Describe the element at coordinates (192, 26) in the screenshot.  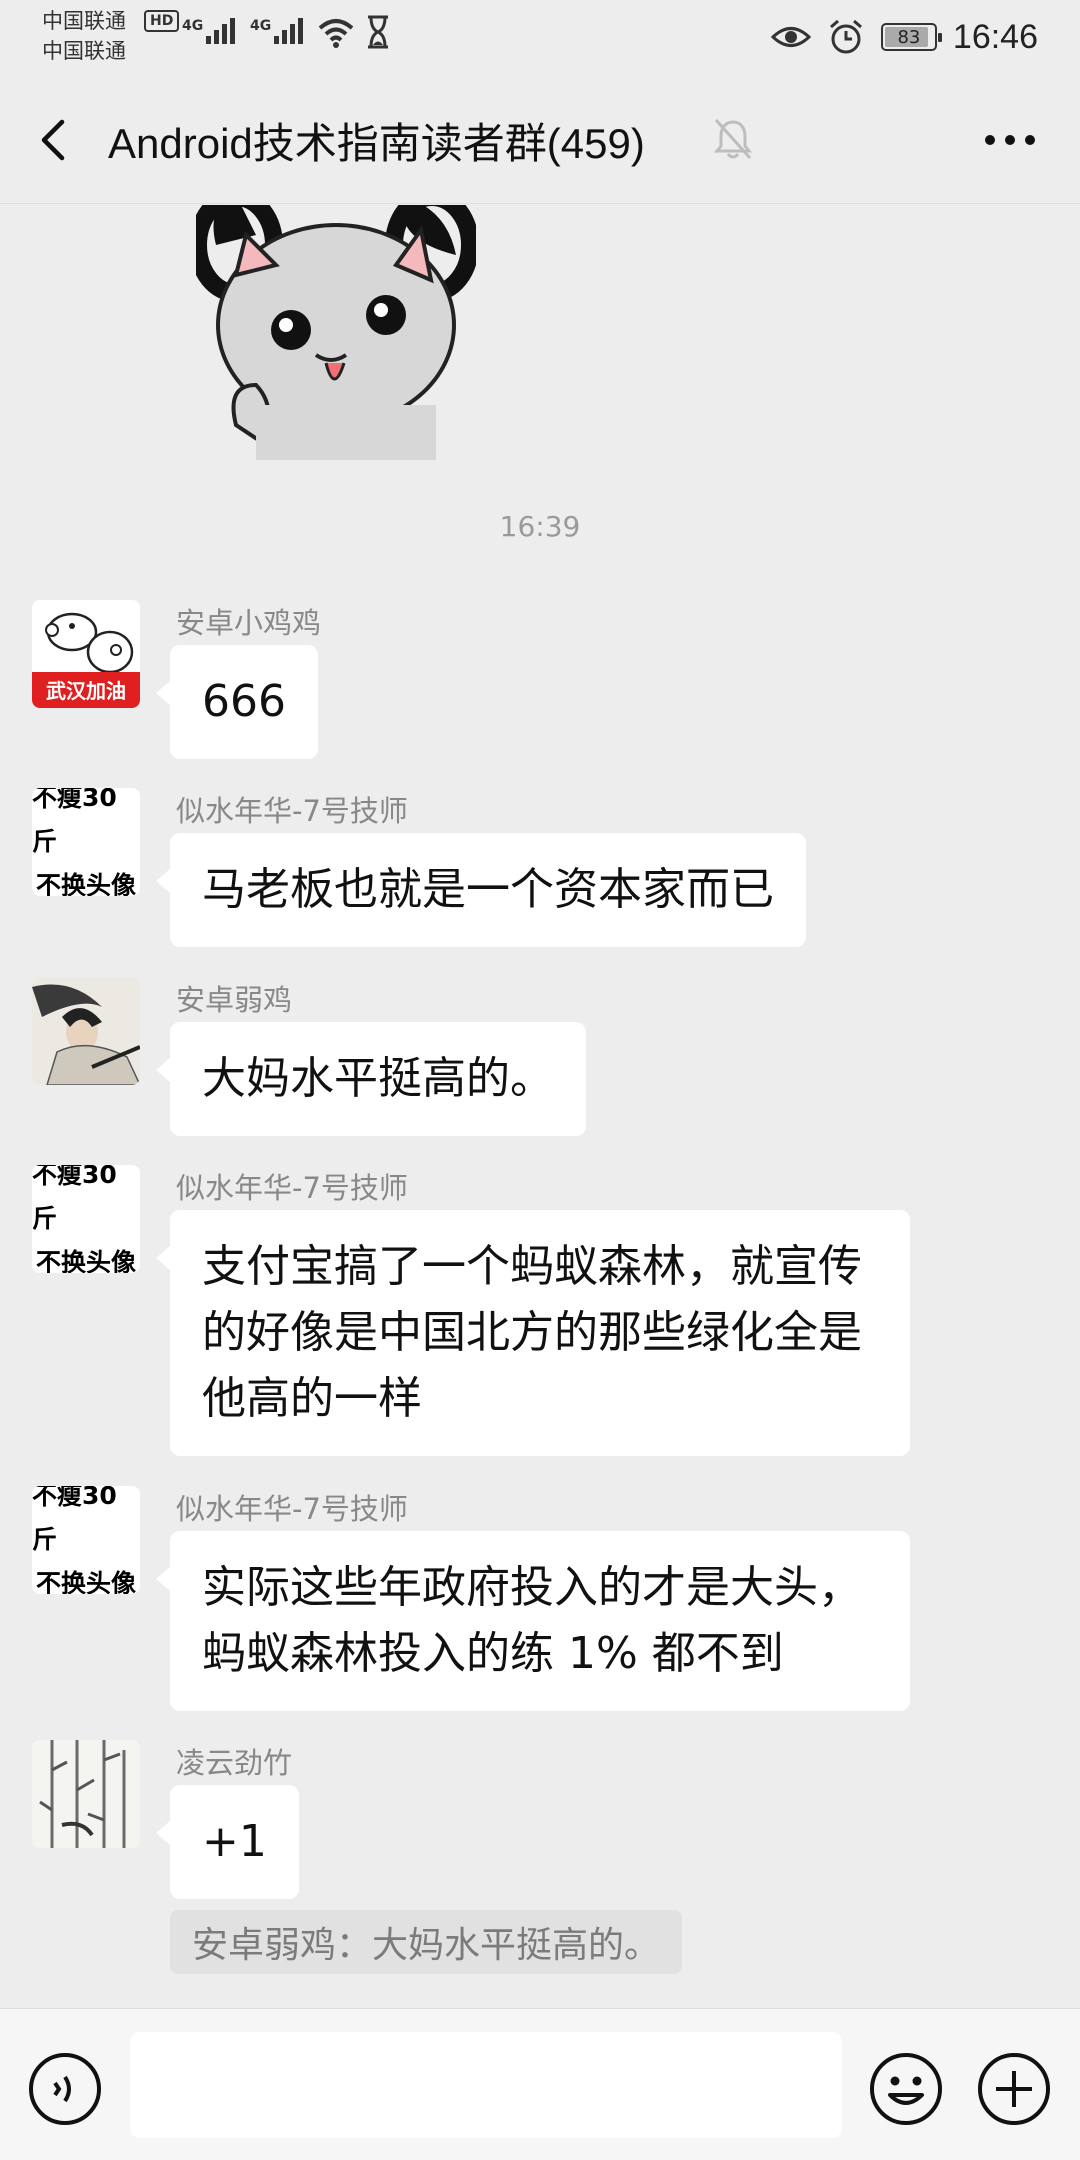
I see `network-type-label-1: 4G` at that location.